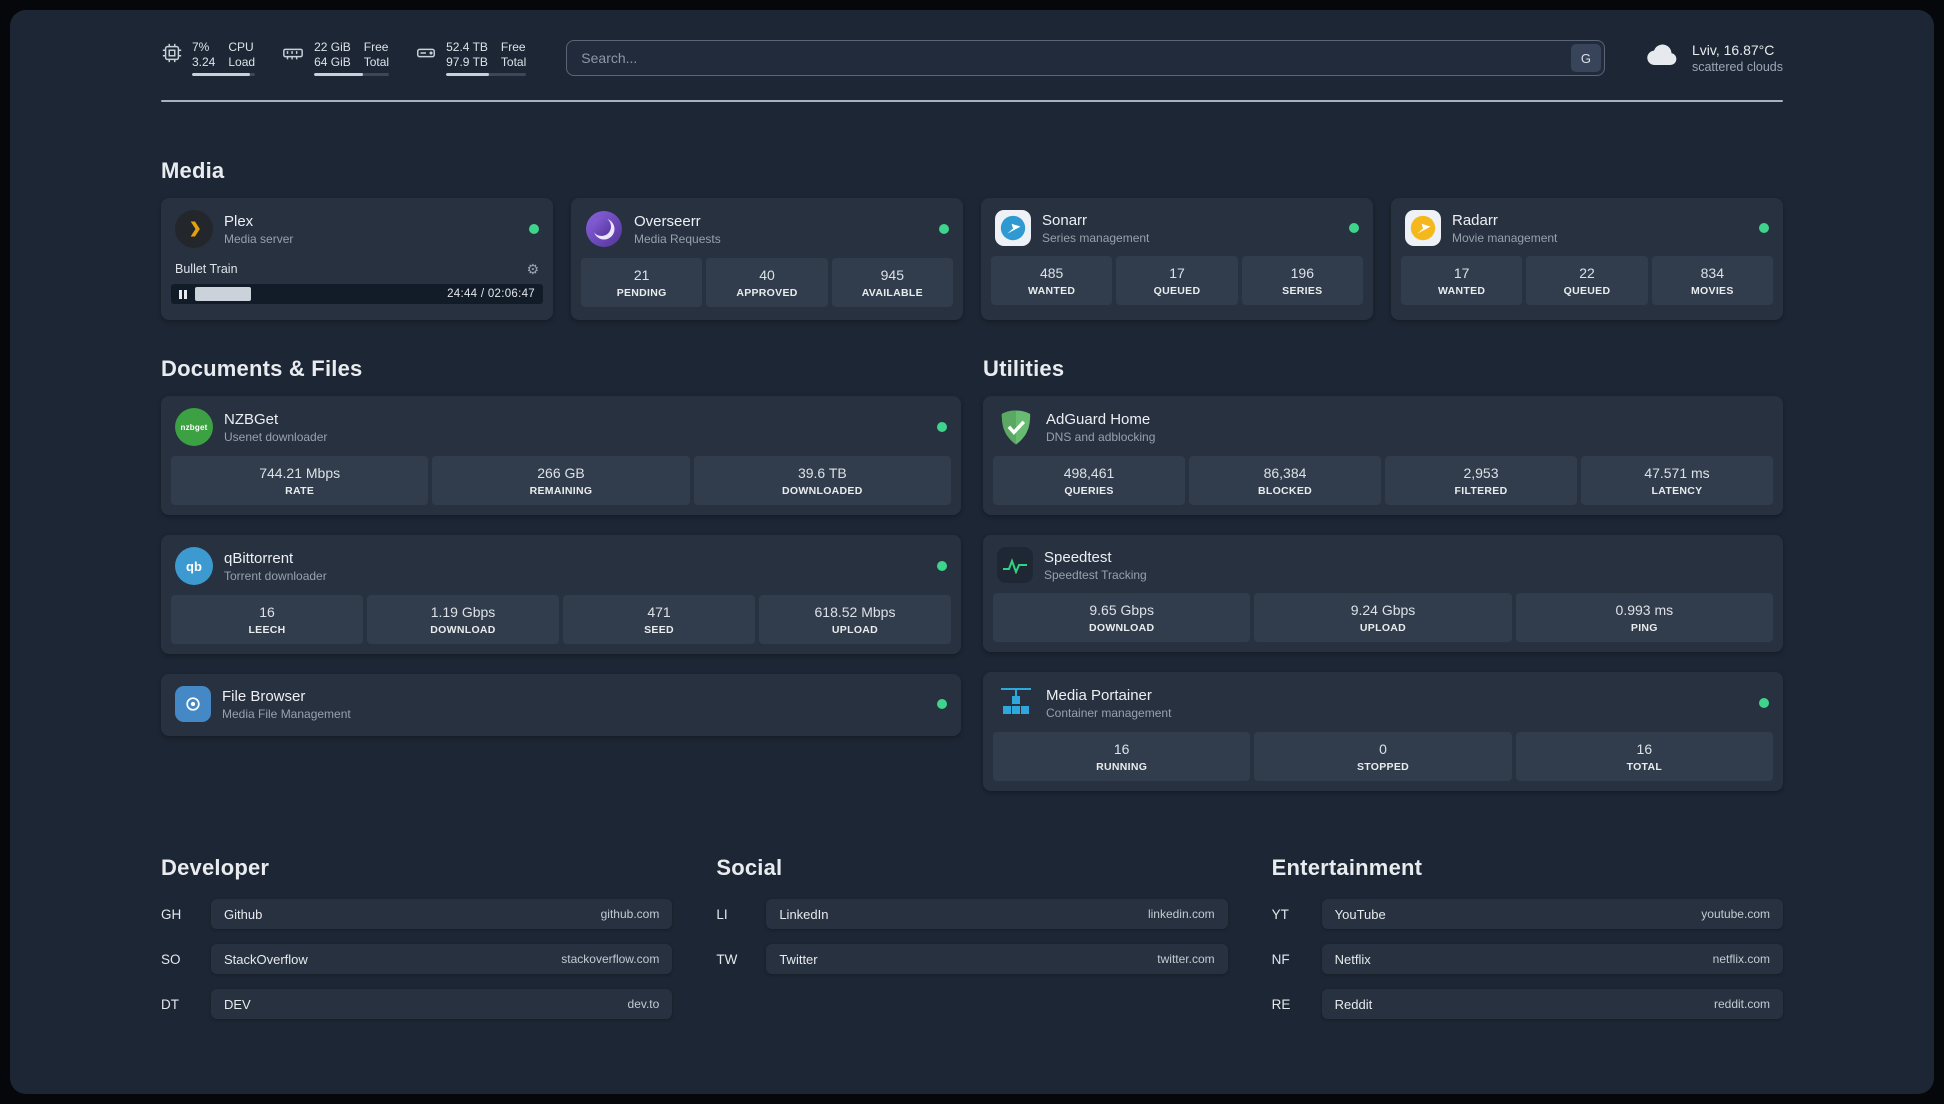 This screenshot has width=1944, height=1104. Describe the element at coordinates (376, 62) in the screenshot. I see `memory-label-2: Total` at that location.